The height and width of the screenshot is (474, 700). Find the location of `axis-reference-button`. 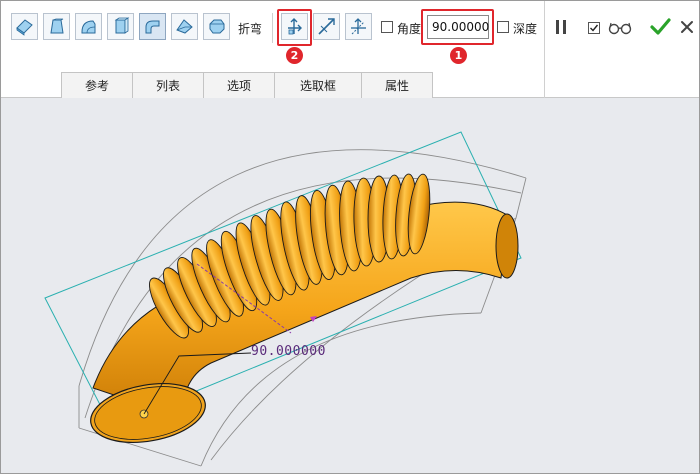

axis-reference-button is located at coordinates (358, 26).